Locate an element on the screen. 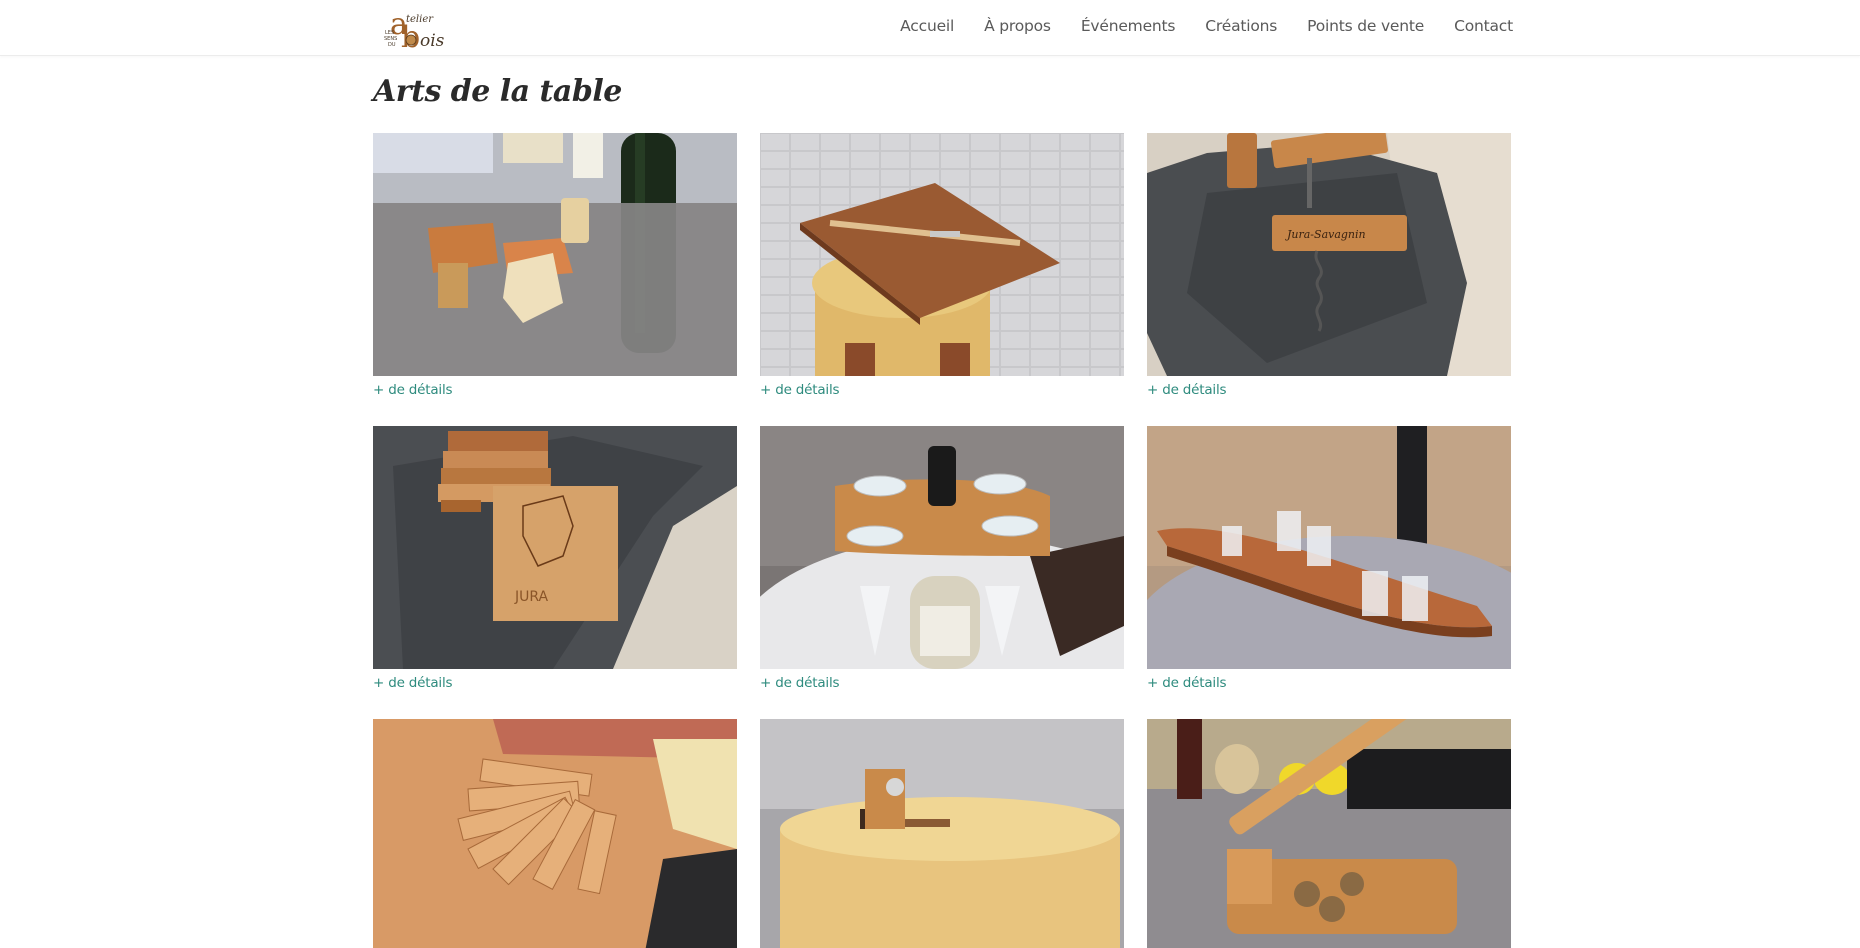 This screenshot has width=1860, height=948. product-card: JURA + de détails is located at coordinates (555, 558).